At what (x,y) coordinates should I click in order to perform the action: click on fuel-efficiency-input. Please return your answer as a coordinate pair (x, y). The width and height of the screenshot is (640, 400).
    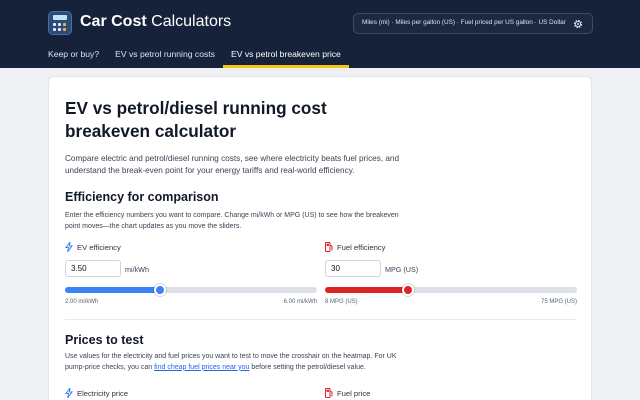
    Looking at the image, I should click on (353, 268).